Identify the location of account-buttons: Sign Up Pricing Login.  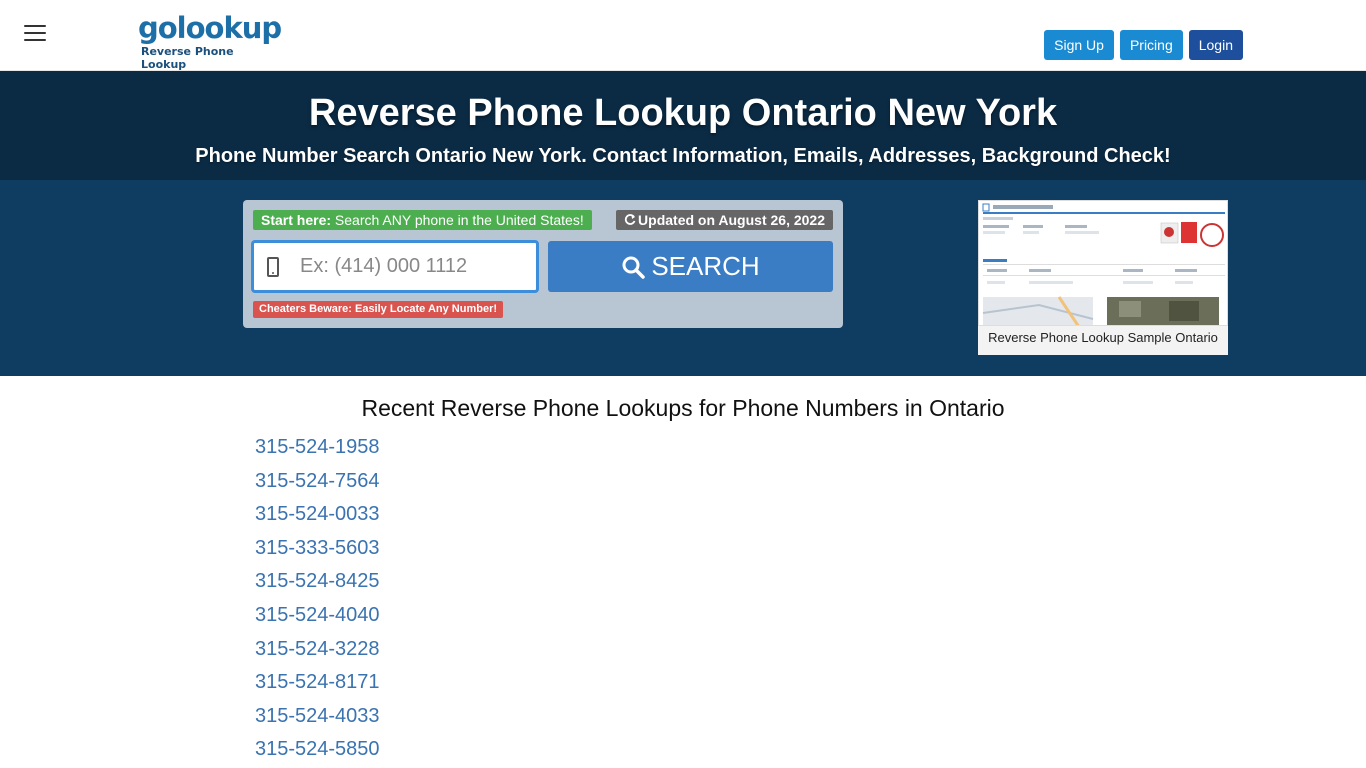
(1143, 45).